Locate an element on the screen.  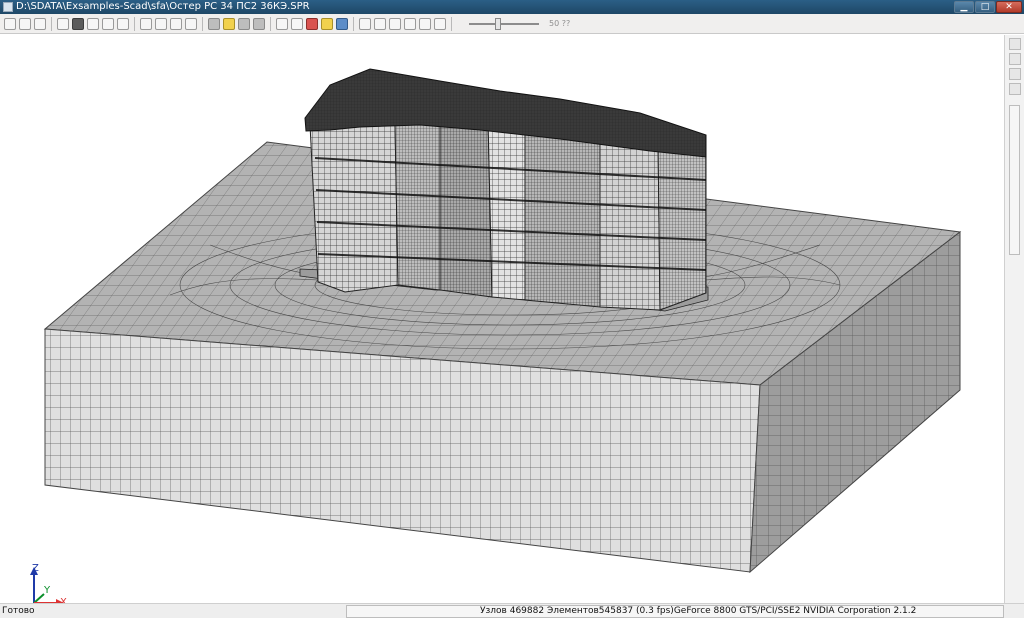
marker-icon is located at coordinates (282, 23).